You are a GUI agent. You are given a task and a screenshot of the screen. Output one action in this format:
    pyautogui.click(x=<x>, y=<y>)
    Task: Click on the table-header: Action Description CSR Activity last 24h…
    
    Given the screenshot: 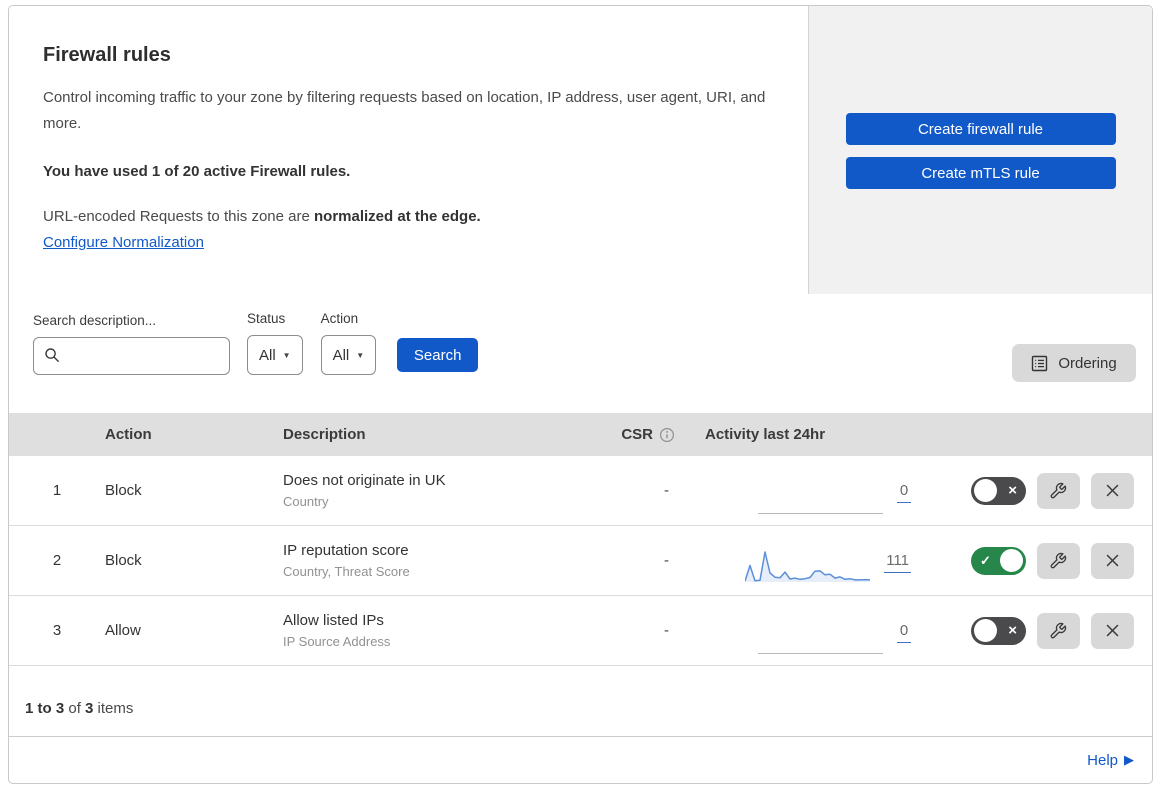 What is the action you would take?
    pyautogui.click(x=580, y=434)
    